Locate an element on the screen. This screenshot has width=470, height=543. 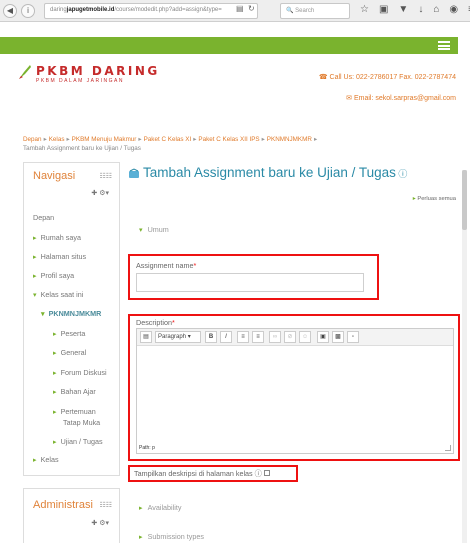
italic-button: I is located at coordinates (226, 337).